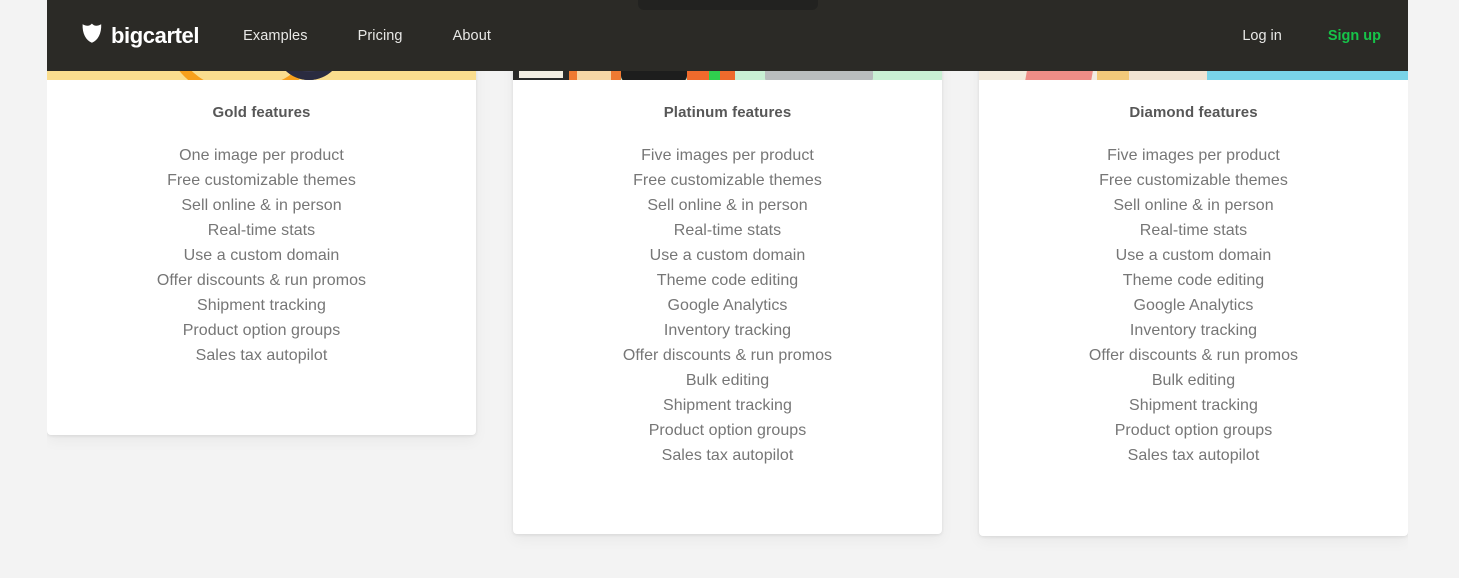 The height and width of the screenshot is (578, 1459). Describe the element at coordinates (1311, 36) in the screenshot. I see `nav-right-group: Log in Sign up` at that location.